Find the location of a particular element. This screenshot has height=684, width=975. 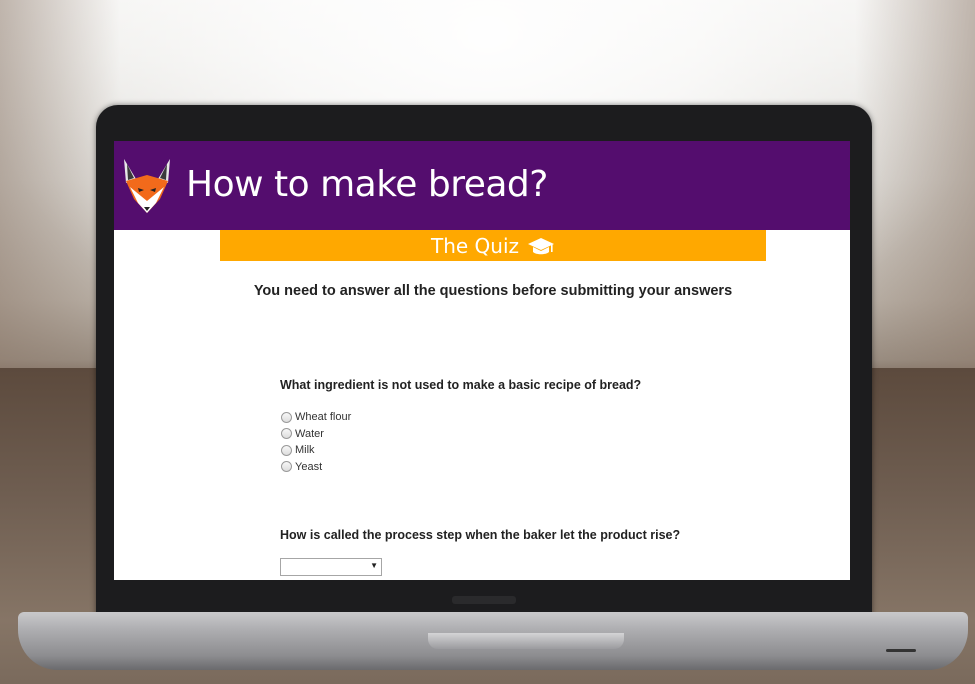

option-wheat-flour: Wheat flour is located at coordinates (316, 417).